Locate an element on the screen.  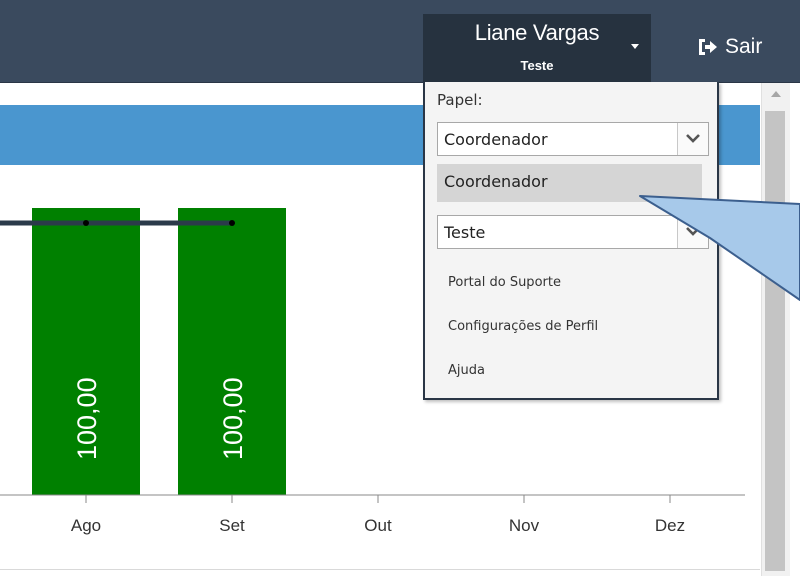
organization-select: Teste is located at coordinates (573, 232).